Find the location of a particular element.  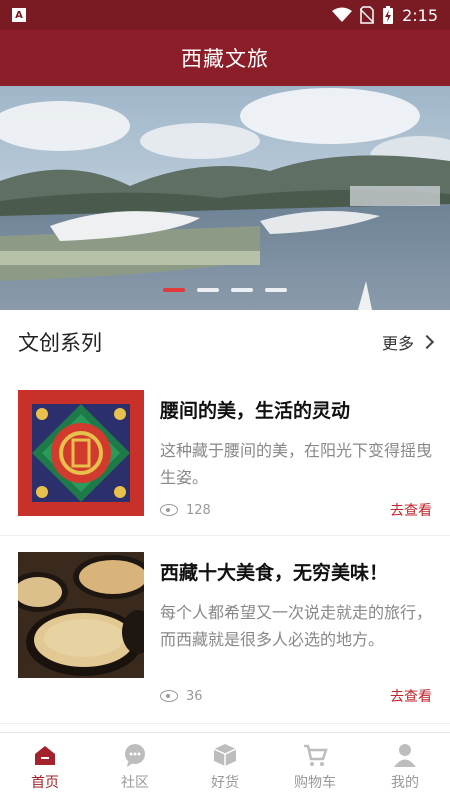

embroidery-image is located at coordinates (81, 453).